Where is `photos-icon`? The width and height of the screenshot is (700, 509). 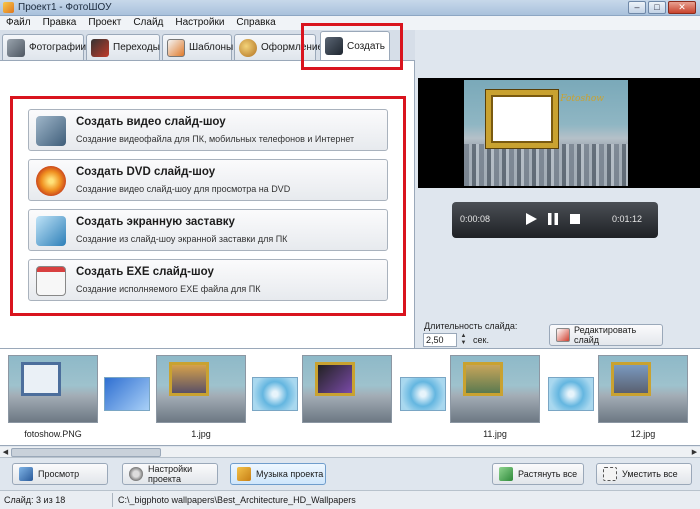 photos-icon is located at coordinates (16, 47).